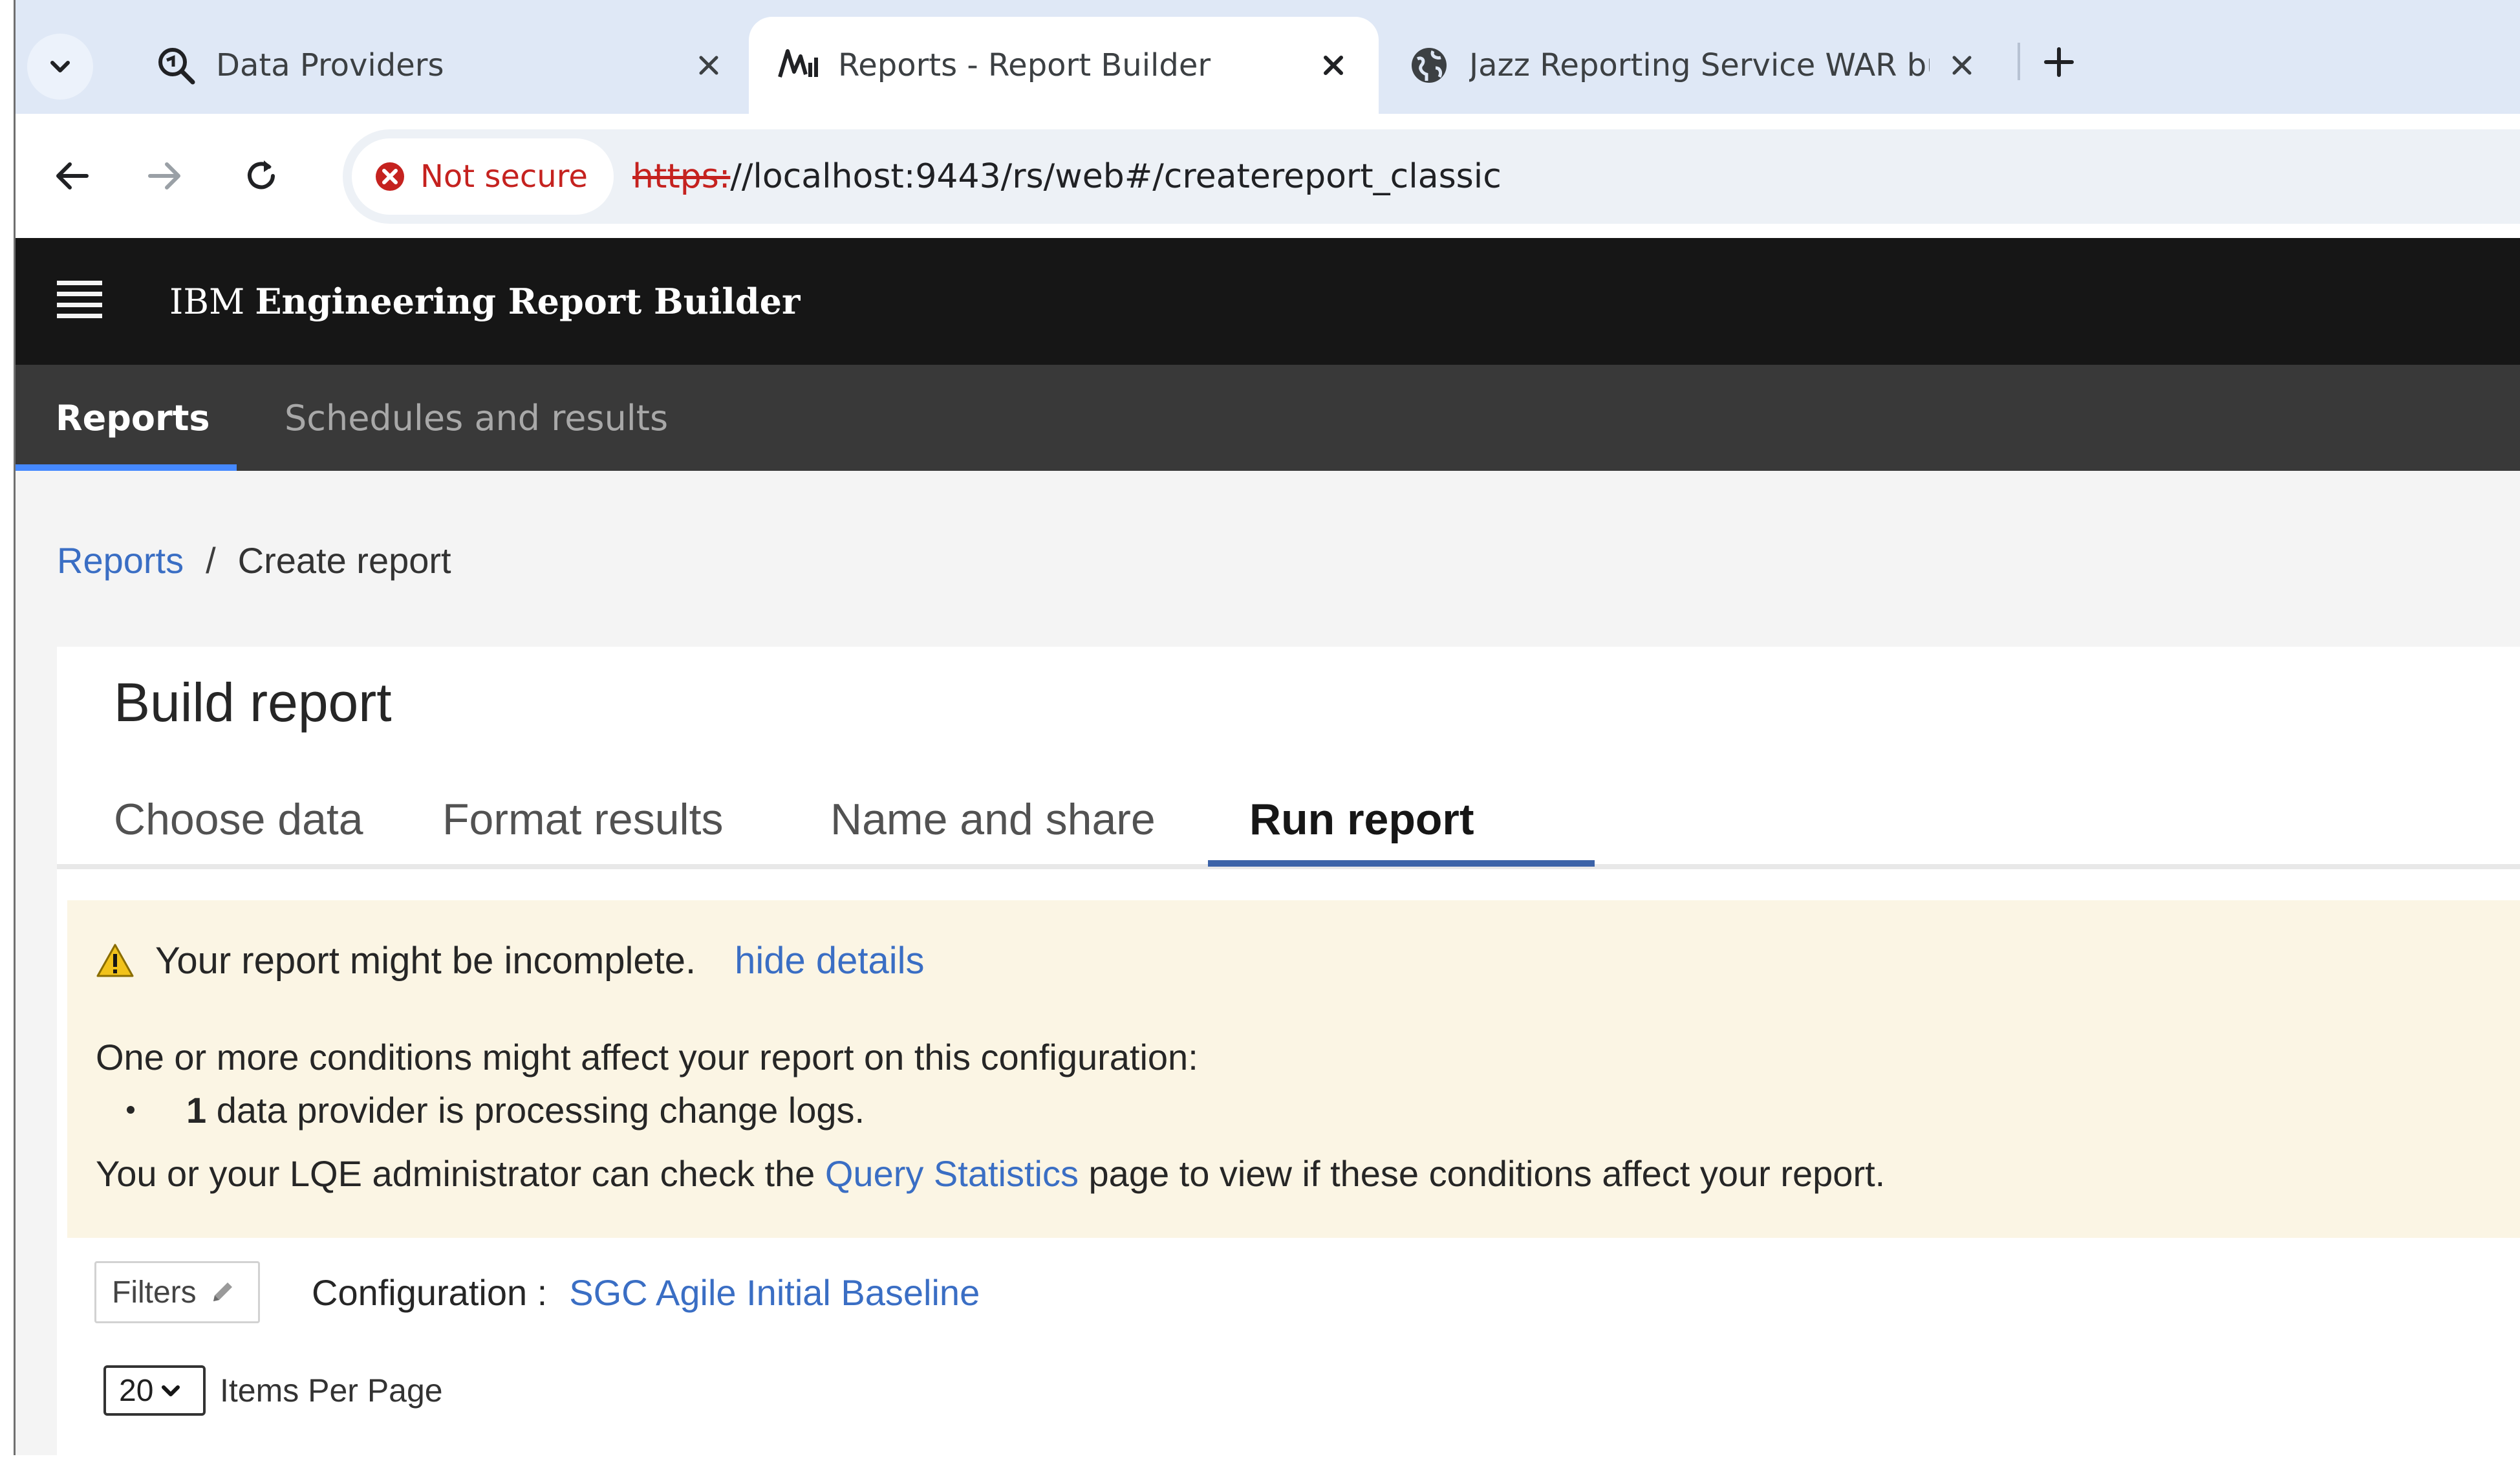 The width and height of the screenshot is (2520, 1461). I want to click on breadcrumb-current: Create report, so click(344, 560).